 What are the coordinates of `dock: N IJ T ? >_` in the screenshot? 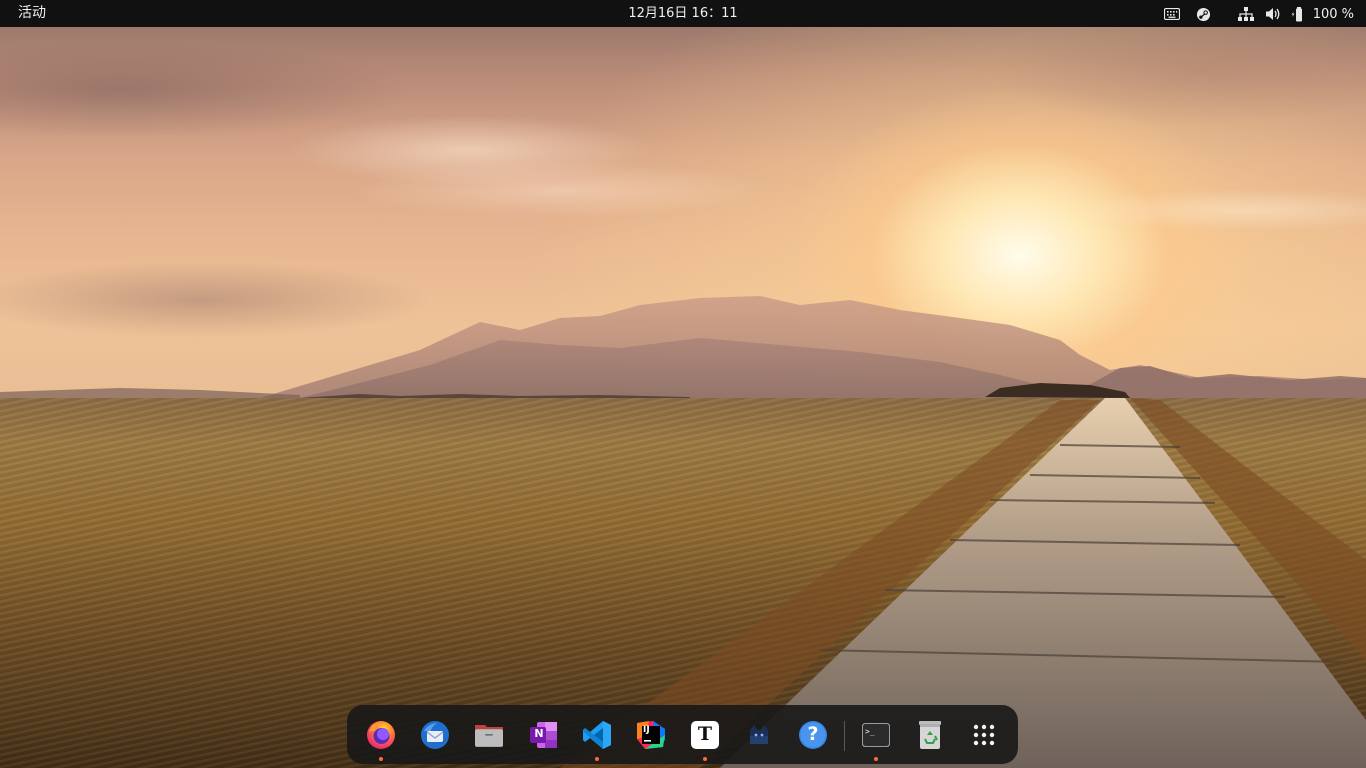 It's located at (682, 734).